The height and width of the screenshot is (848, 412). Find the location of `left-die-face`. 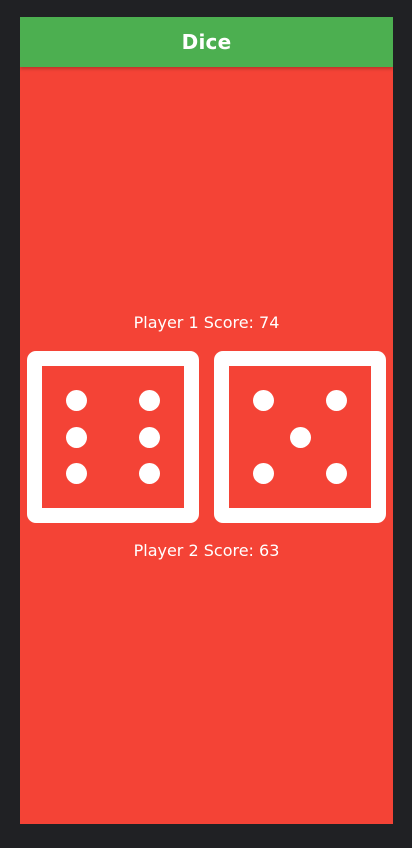

left-die-face is located at coordinates (113, 437).